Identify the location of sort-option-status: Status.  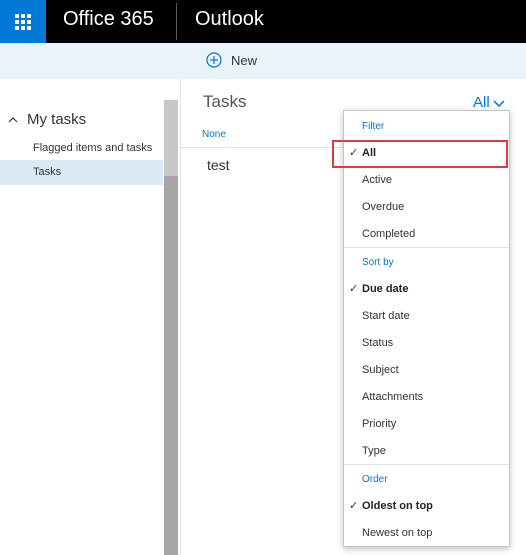
(426, 343).